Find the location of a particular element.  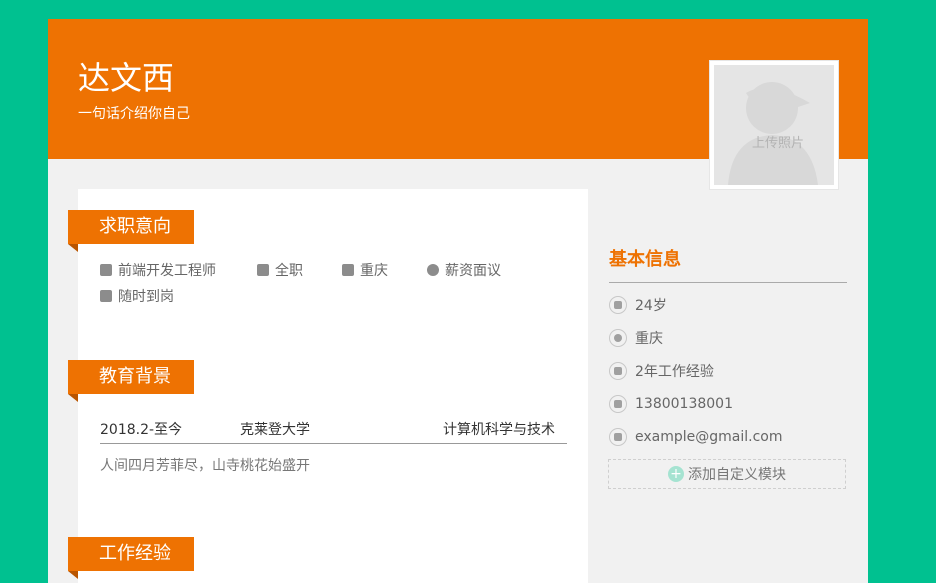

plus-icon: + is located at coordinates (676, 474).